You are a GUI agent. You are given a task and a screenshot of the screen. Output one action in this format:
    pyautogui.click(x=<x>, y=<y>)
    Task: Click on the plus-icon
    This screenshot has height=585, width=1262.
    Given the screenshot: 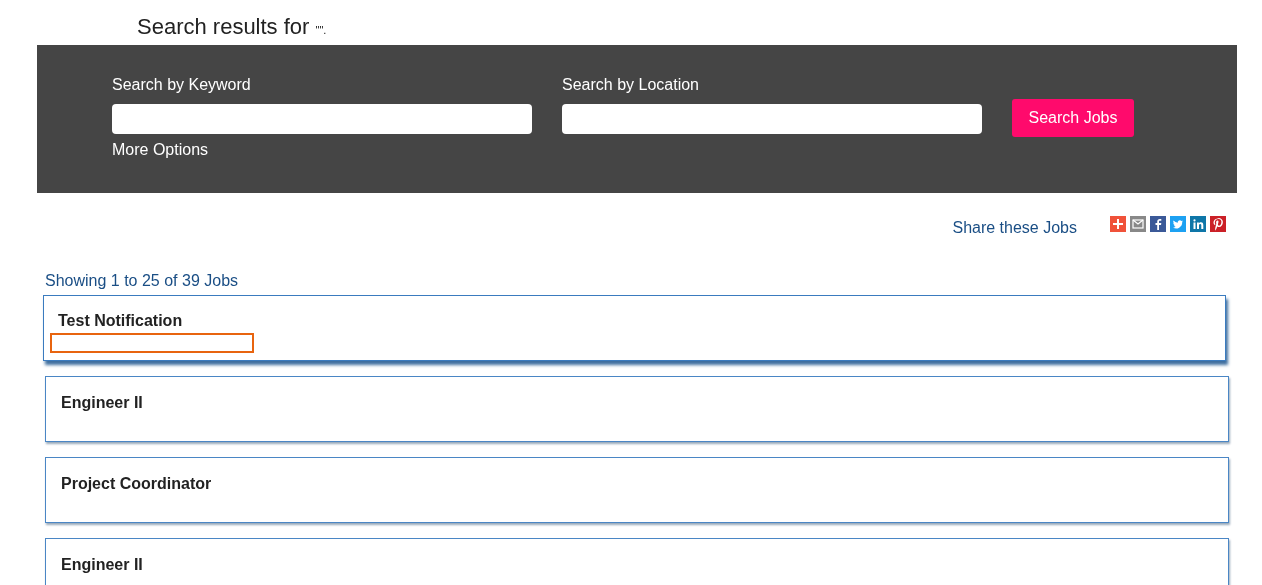 What is the action you would take?
    pyautogui.click(x=1118, y=224)
    